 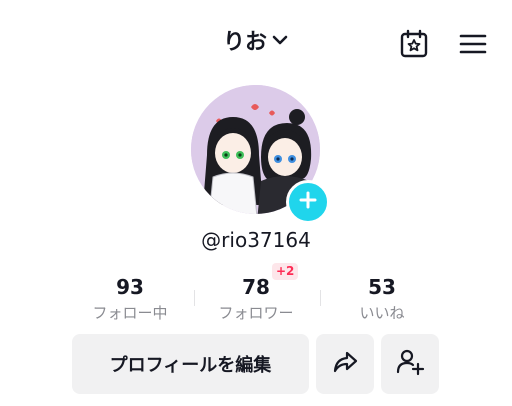 What do you see at coordinates (280, 40) in the screenshot?
I see `chevron-down-icon` at bounding box center [280, 40].